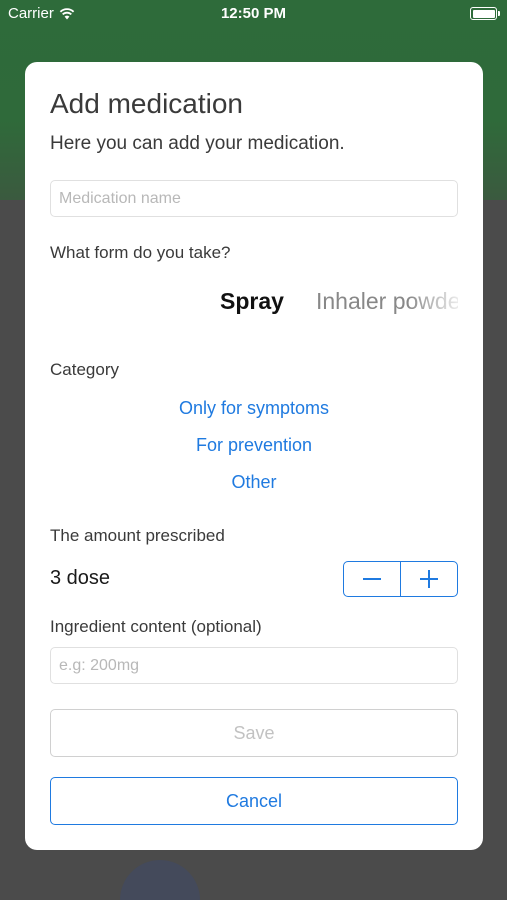 This screenshot has height=900, width=507. I want to click on ingredient-label: Ingredient content (optional), so click(156, 626).